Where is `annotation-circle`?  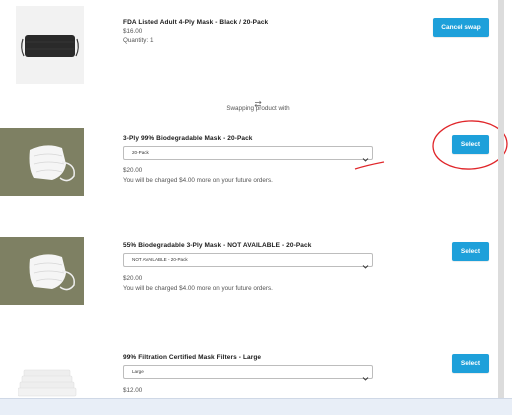
annotation-circle is located at coordinates (470, 145).